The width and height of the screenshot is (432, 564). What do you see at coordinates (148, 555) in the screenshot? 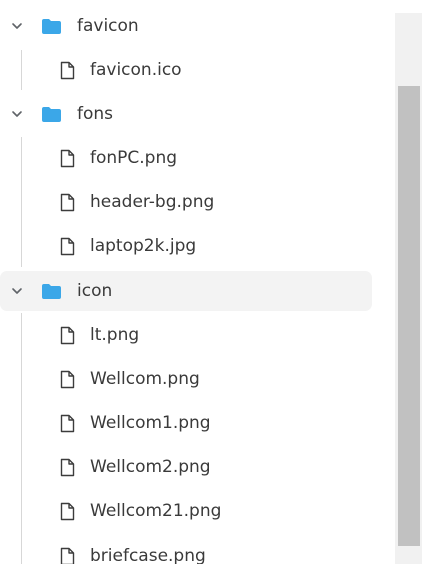
I see `file-label: briefcase.png` at bounding box center [148, 555].